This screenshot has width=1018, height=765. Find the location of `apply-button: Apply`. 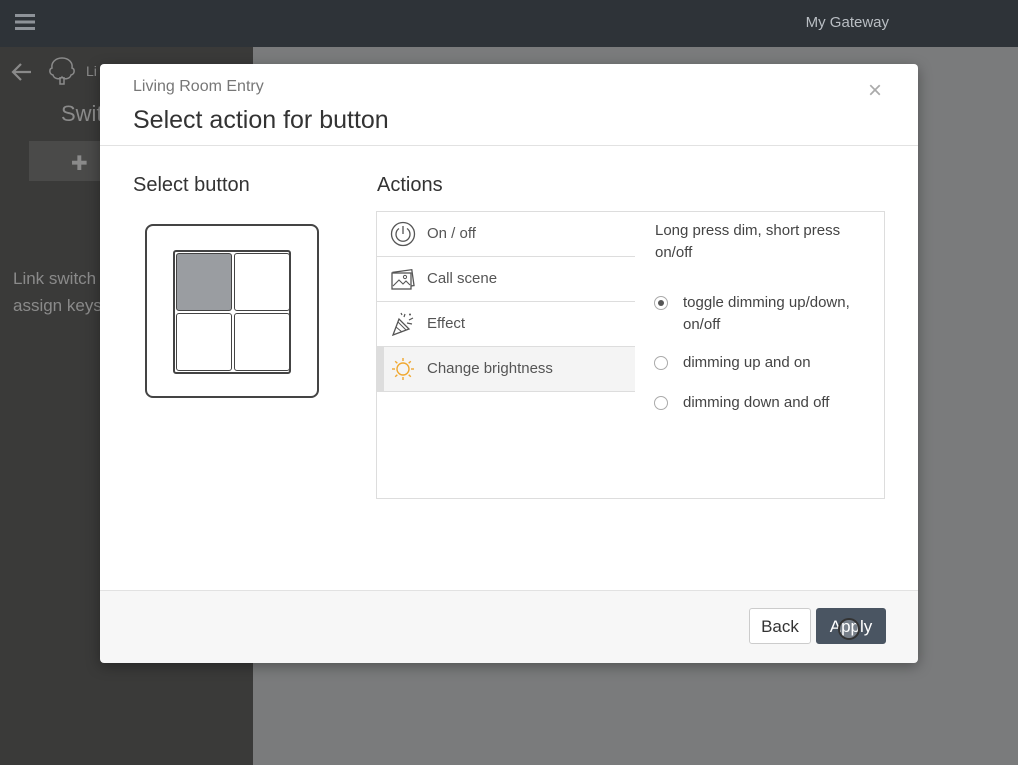

apply-button: Apply is located at coordinates (851, 626).